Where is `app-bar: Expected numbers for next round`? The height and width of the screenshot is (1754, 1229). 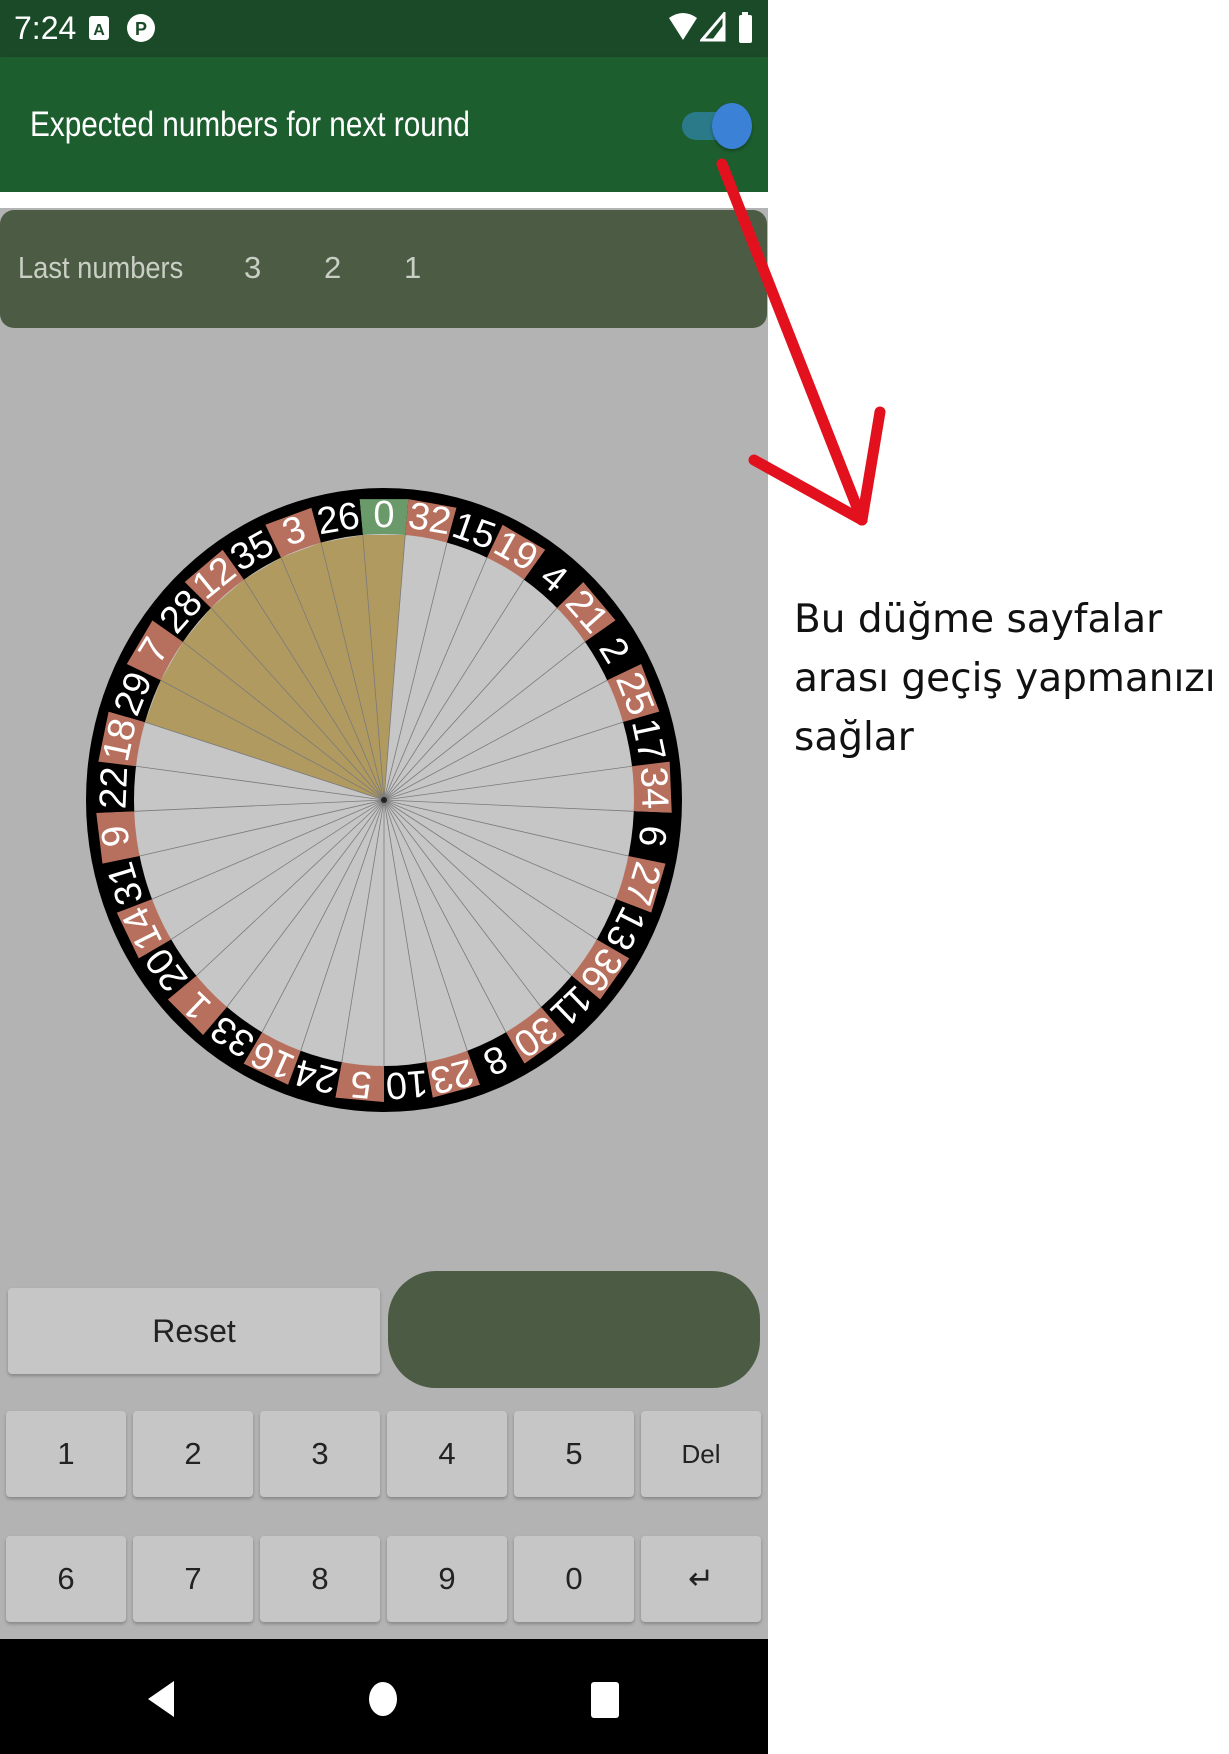 app-bar: Expected numbers for next round is located at coordinates (384, 124).